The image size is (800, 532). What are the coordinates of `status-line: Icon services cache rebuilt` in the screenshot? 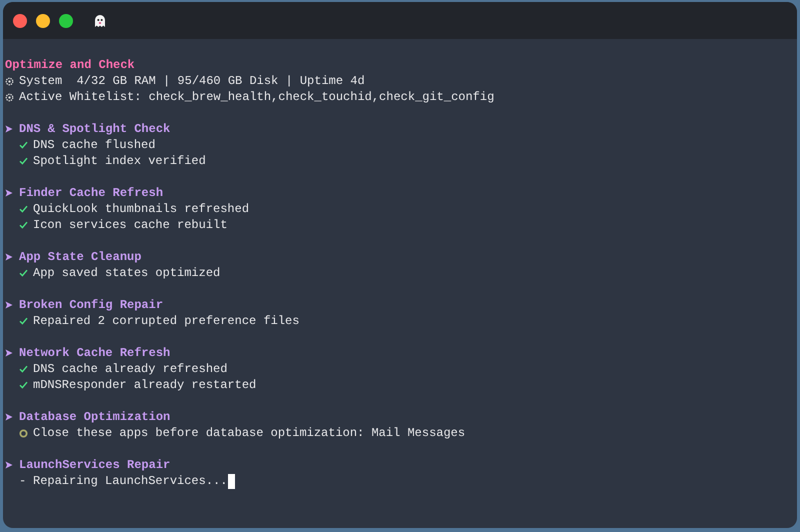 It's located at (130, 225).